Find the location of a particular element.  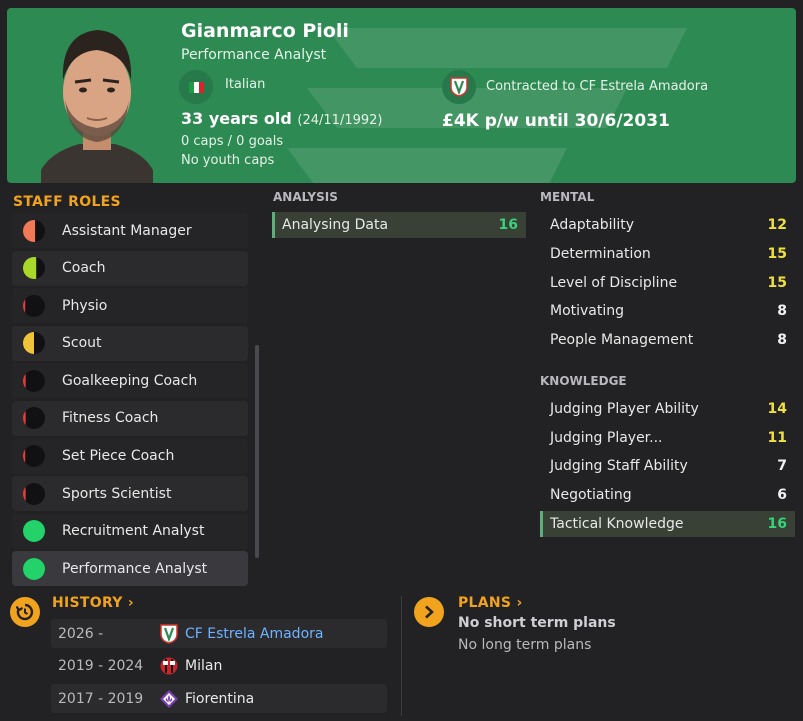

date-of-birth: (24/11/1992) is located at coordinates (340, 120).